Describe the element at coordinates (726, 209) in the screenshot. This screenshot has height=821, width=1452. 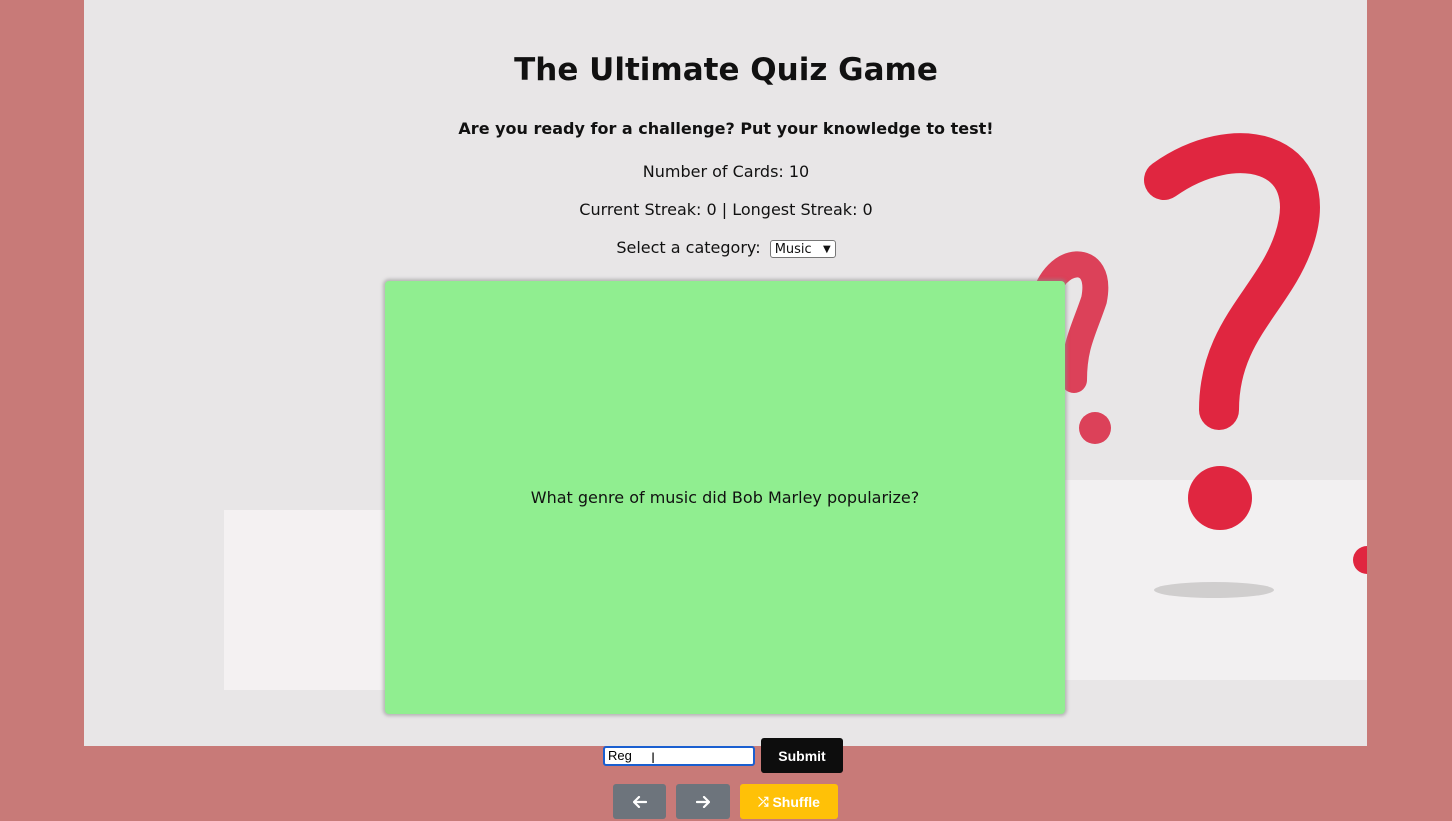
I see `streak-status: Current Streak: 0 | Longest Streak: 0` at that location.